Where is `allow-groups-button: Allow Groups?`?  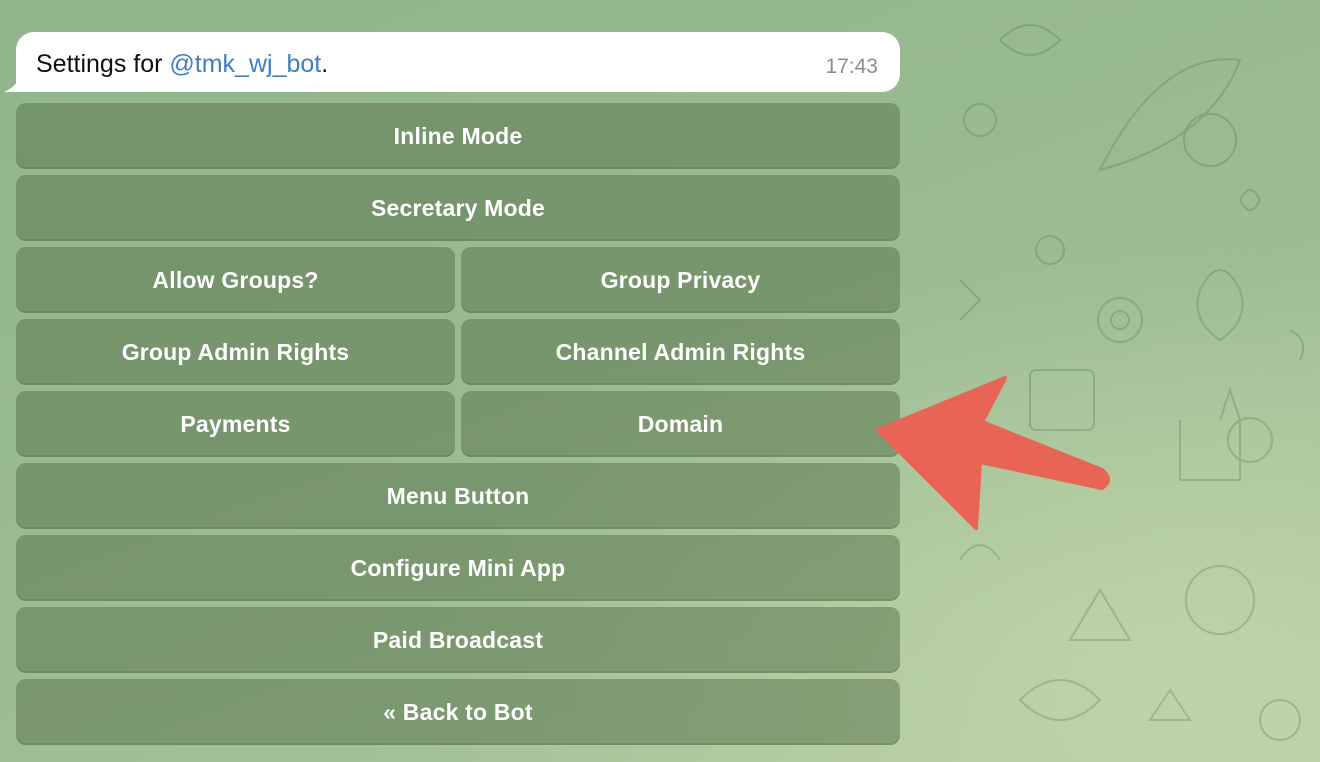 allow-groups-button: Allow Groups? is located at coordinates (235, 280).